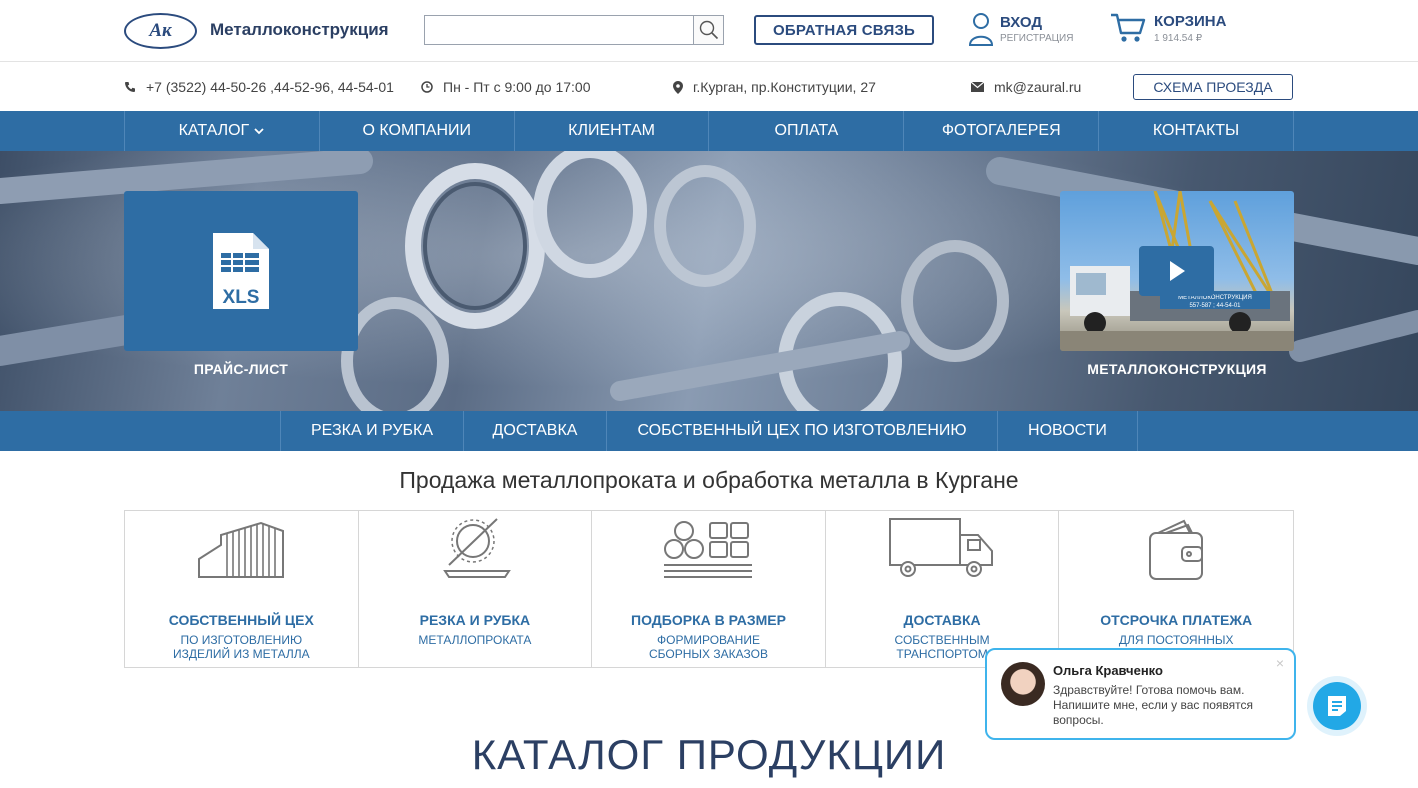  Describe the element at coordinates (1213, 87) in the screenshot. I see `route-map-button: СХЕМА ПРОЕЗДА` at that location.